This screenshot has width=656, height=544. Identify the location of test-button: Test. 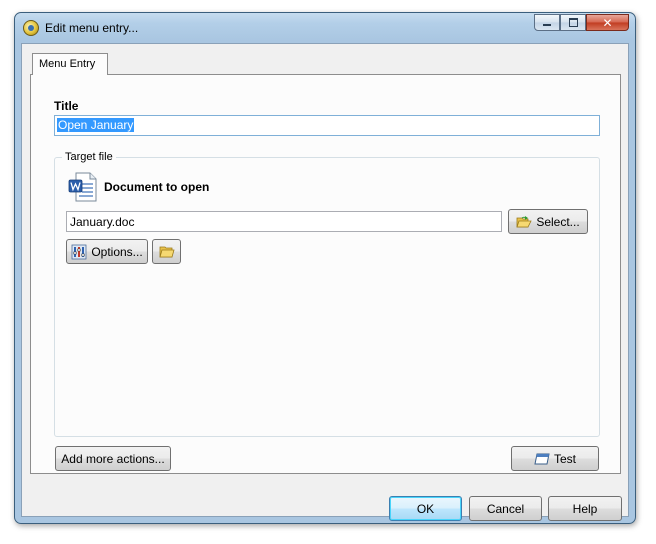
(555, 458).